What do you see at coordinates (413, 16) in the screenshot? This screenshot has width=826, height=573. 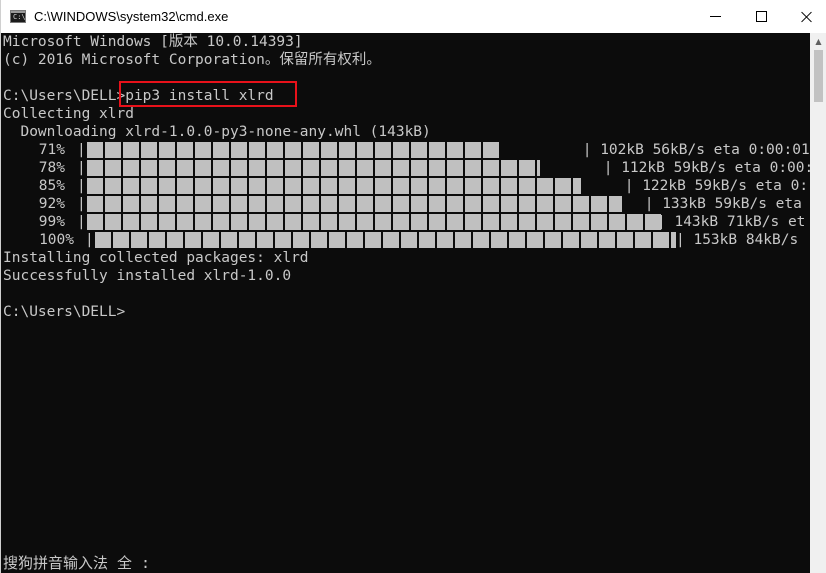 I see `title-bar: C:\ C:\WINDOWS\system32\cmd.exe` at bounding box center [413, 16].